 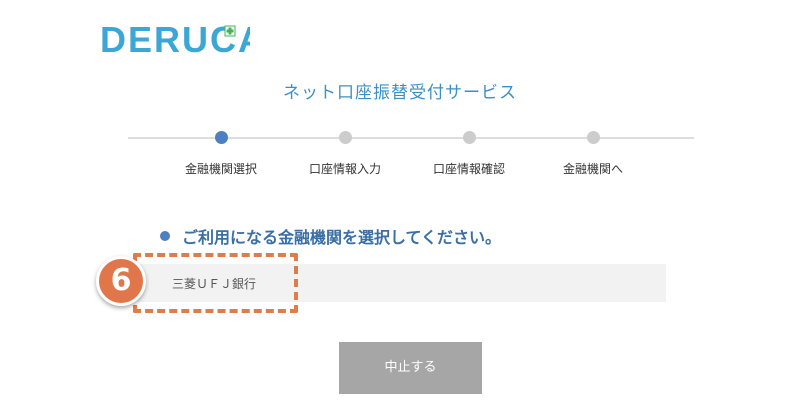 I want to click on bullet-icon, so click(x=165, y=236).